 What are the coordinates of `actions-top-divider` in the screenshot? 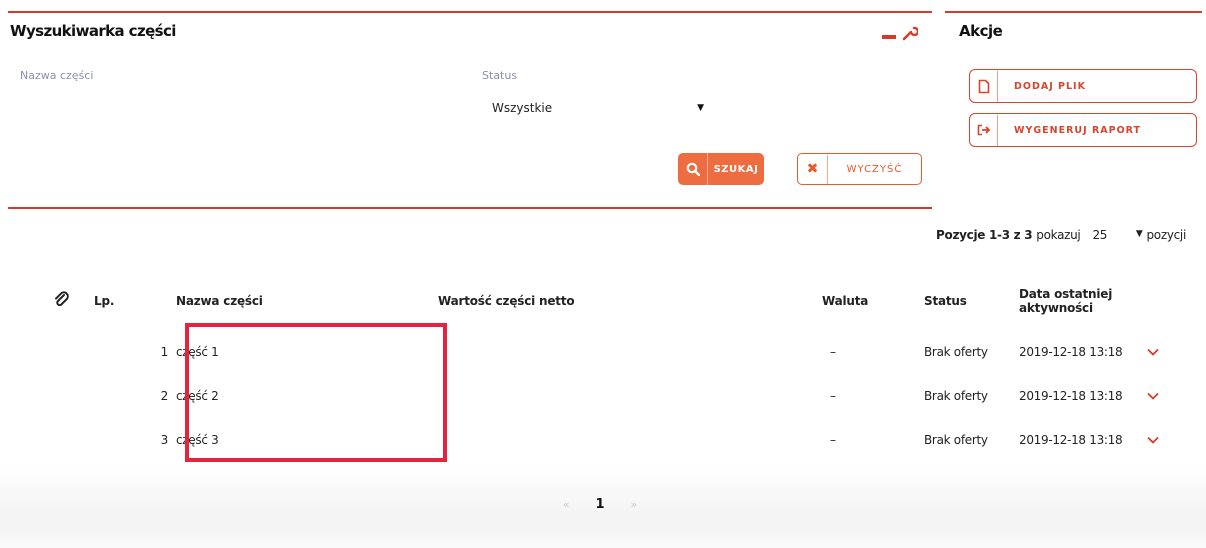 It's located at (1073, 12).